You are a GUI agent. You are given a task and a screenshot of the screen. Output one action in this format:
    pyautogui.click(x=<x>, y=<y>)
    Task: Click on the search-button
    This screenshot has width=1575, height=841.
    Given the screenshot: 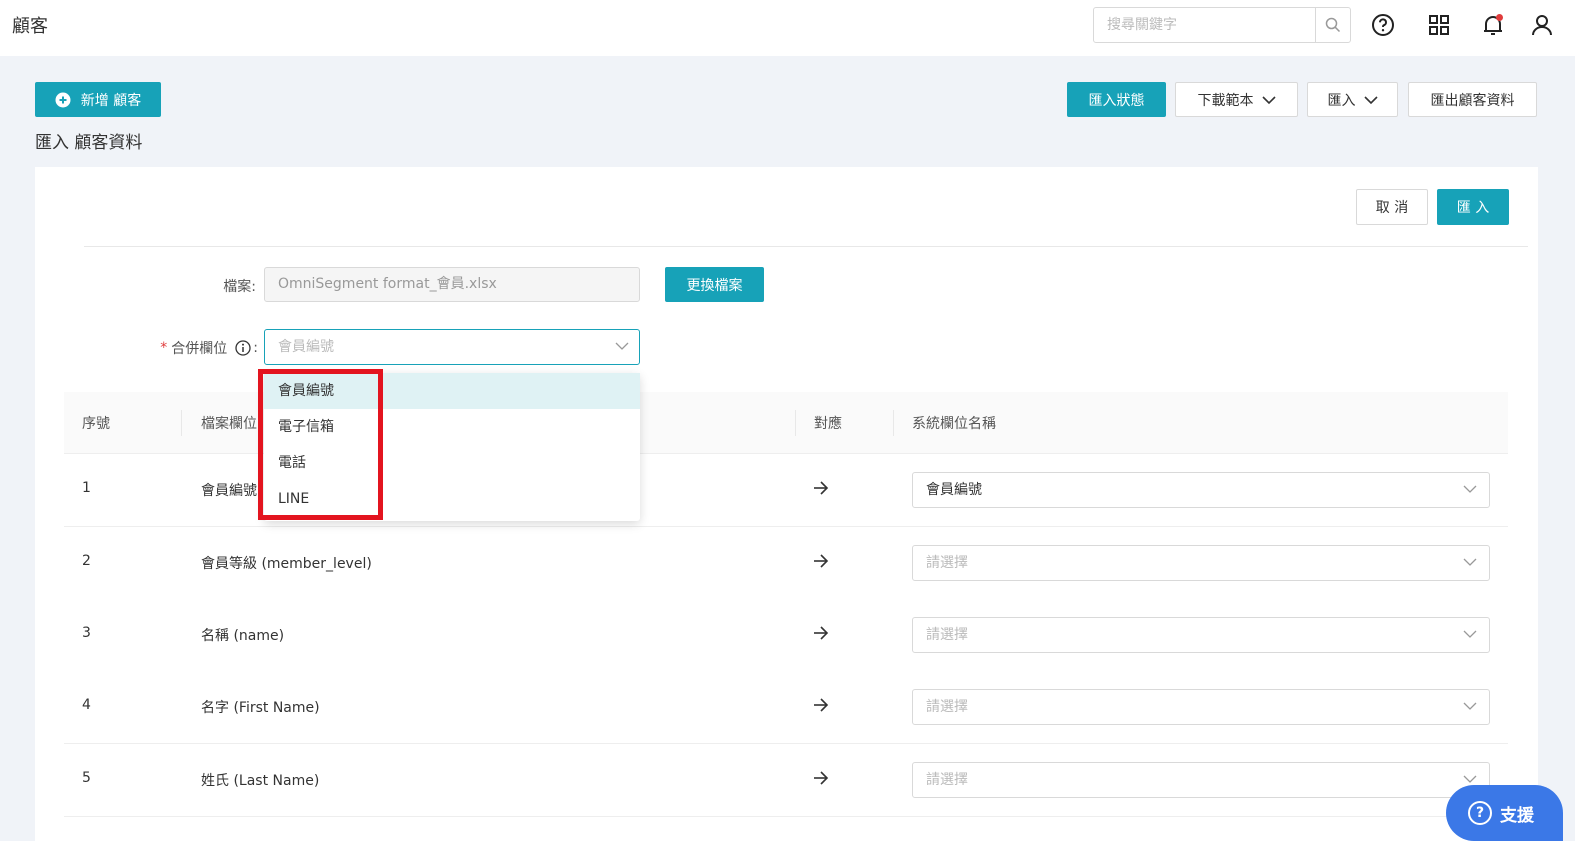 What is the action you would take?
    pyautogui.click(x=1332, y=25)
    